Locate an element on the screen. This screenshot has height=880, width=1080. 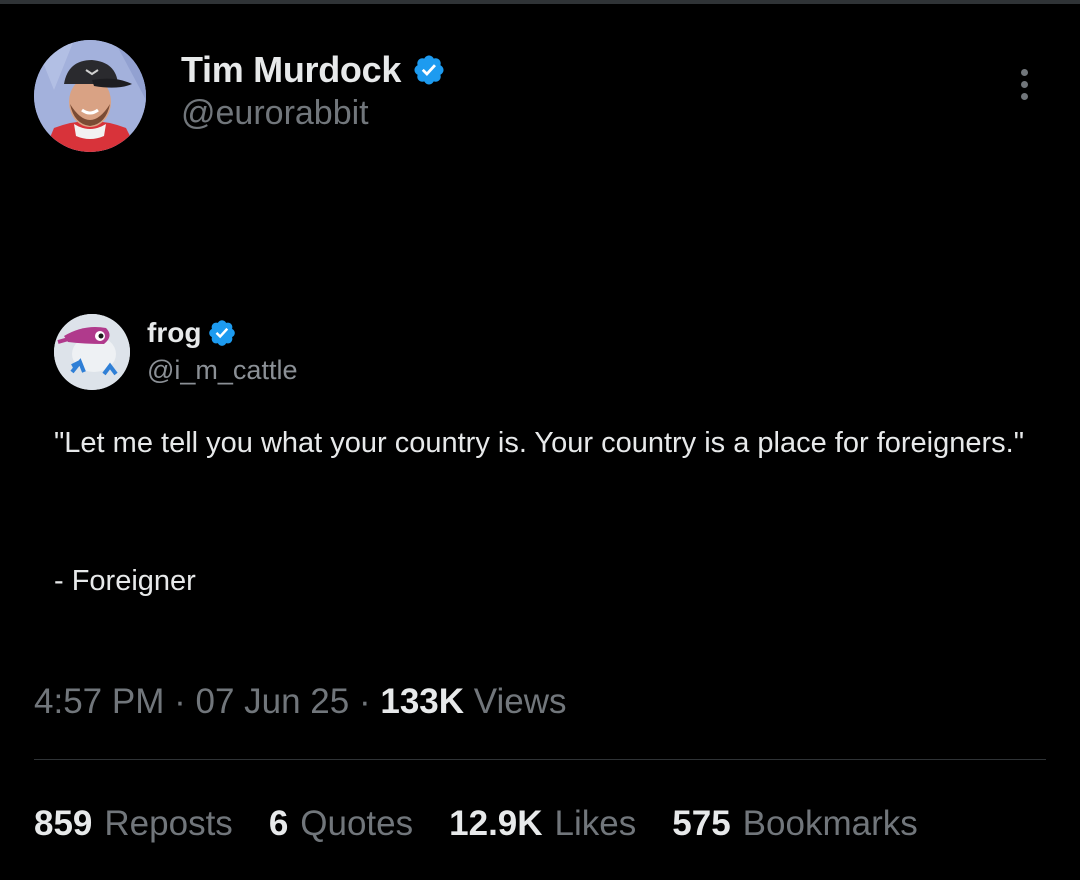
views-count: 133K is located at coordinates (422, 701).